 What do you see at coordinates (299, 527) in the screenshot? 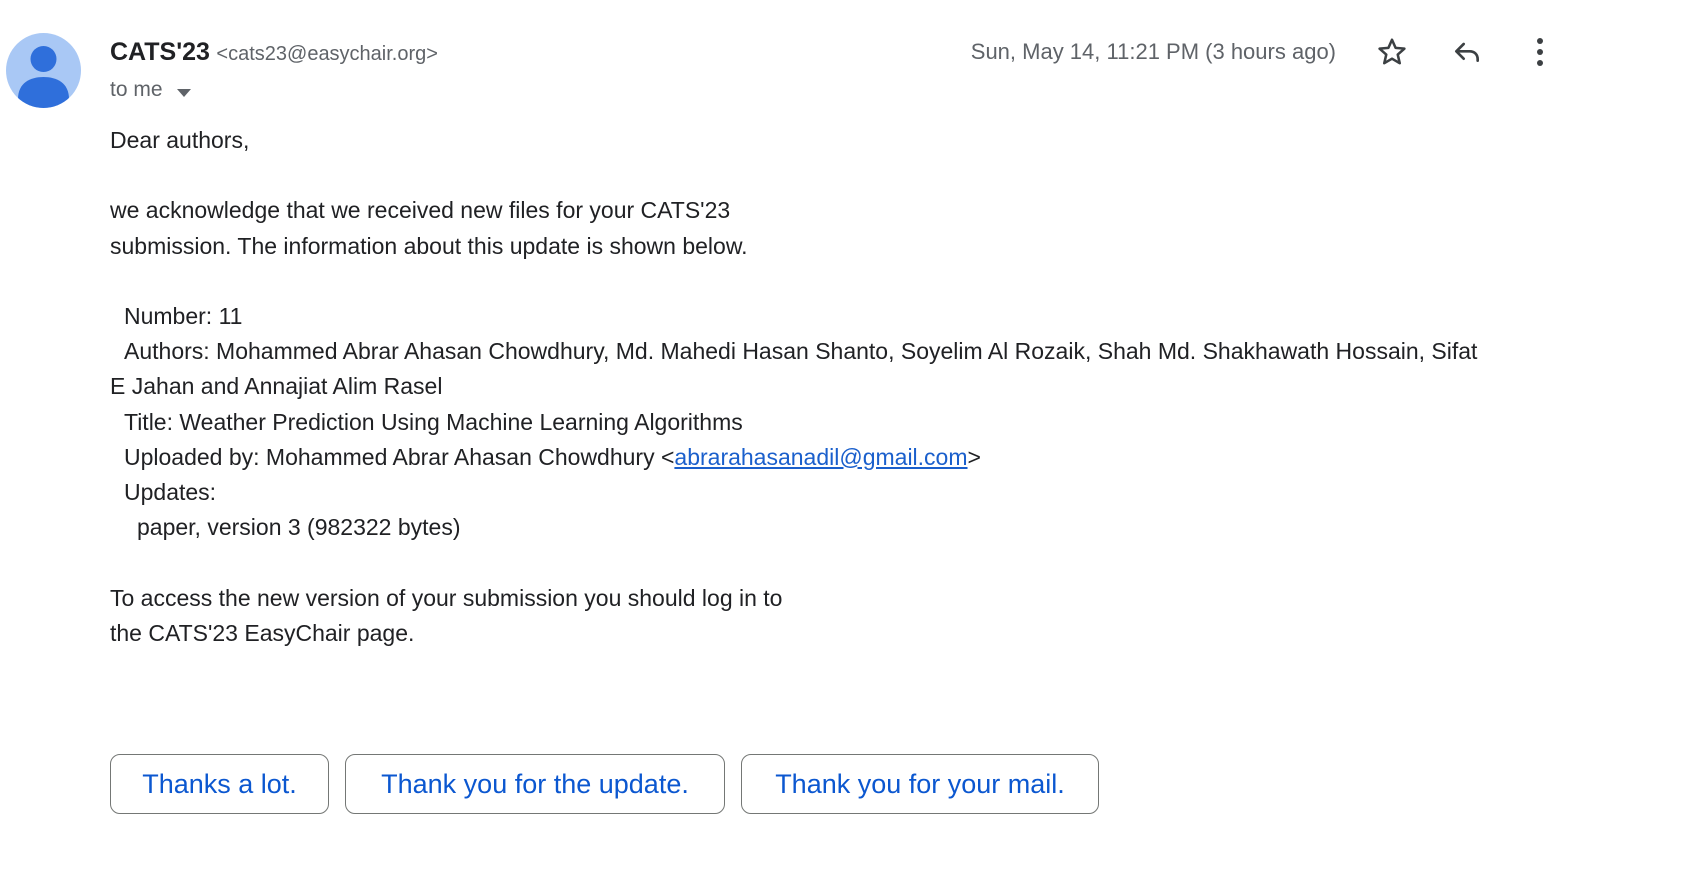
I see `update-item: paper, version 3 (982322 bytes)` at bounding box center [299, 527].